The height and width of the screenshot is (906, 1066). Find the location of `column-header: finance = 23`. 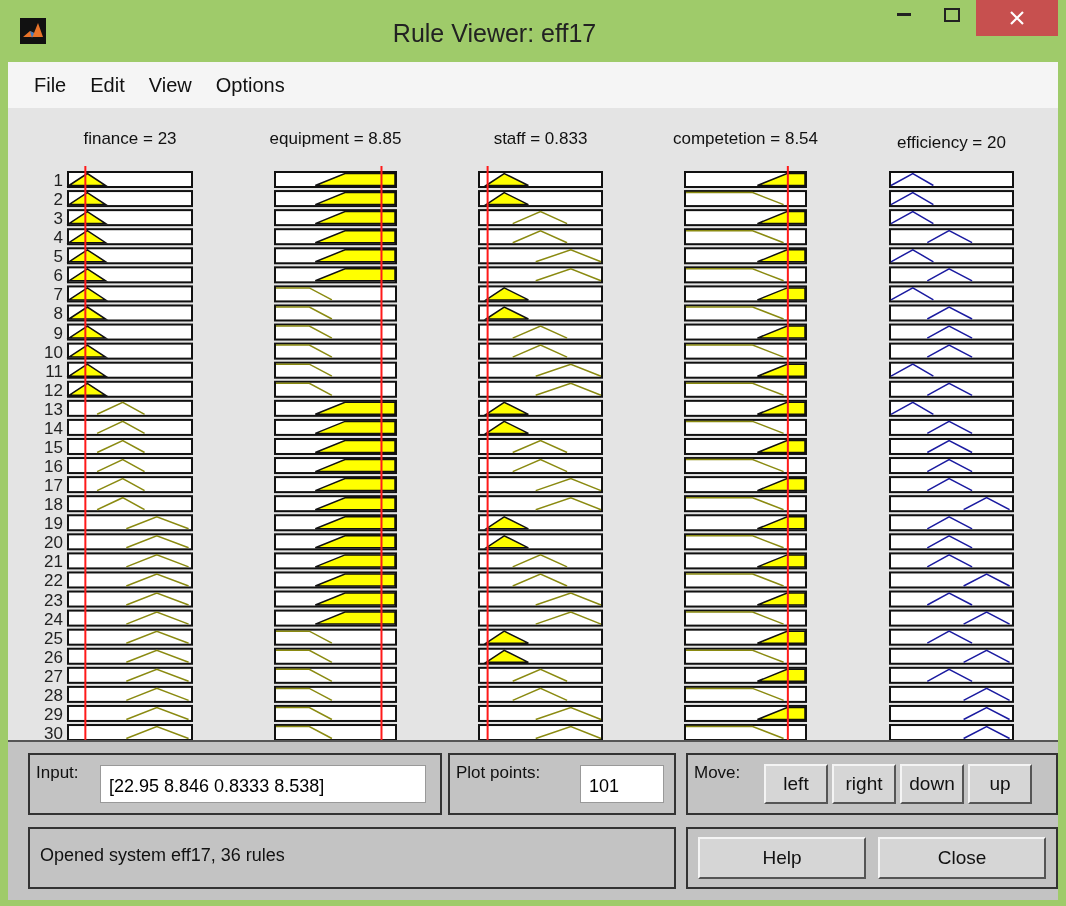

column-header: finance = 23 is located at coordinates (130, 138).